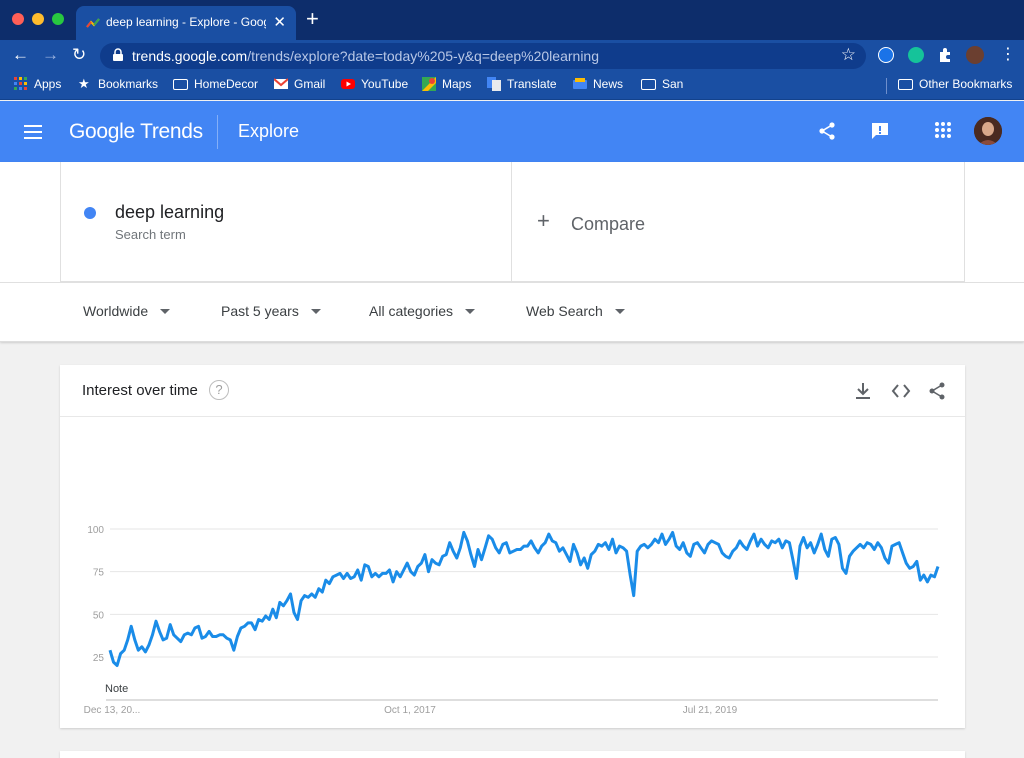 The width and height of the screenshot is (1024, 758). I want to click on bookmark-youtube: YouTube, so click(374, 84).